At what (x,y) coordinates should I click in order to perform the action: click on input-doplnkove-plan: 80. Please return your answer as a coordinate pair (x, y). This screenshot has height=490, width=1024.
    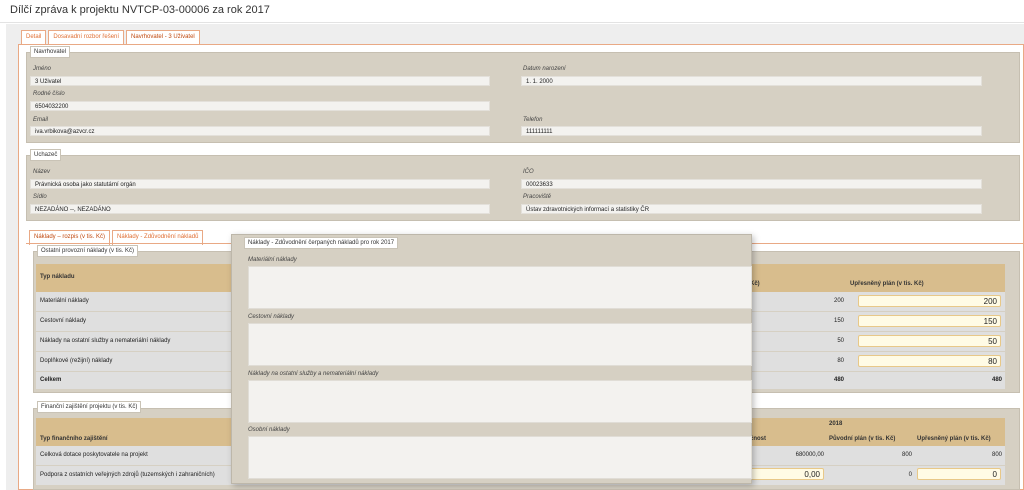
    Looking at the image, I should click on (929, 361).